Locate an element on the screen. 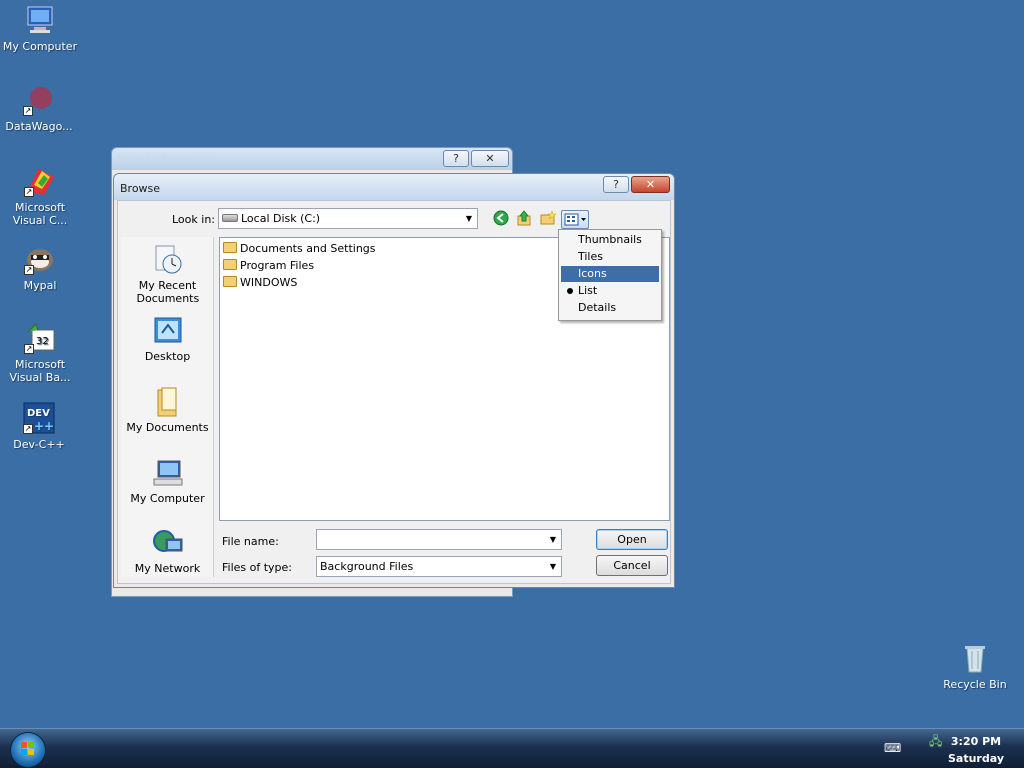  recycle-bin-icon is located at coordinates (975, 658).